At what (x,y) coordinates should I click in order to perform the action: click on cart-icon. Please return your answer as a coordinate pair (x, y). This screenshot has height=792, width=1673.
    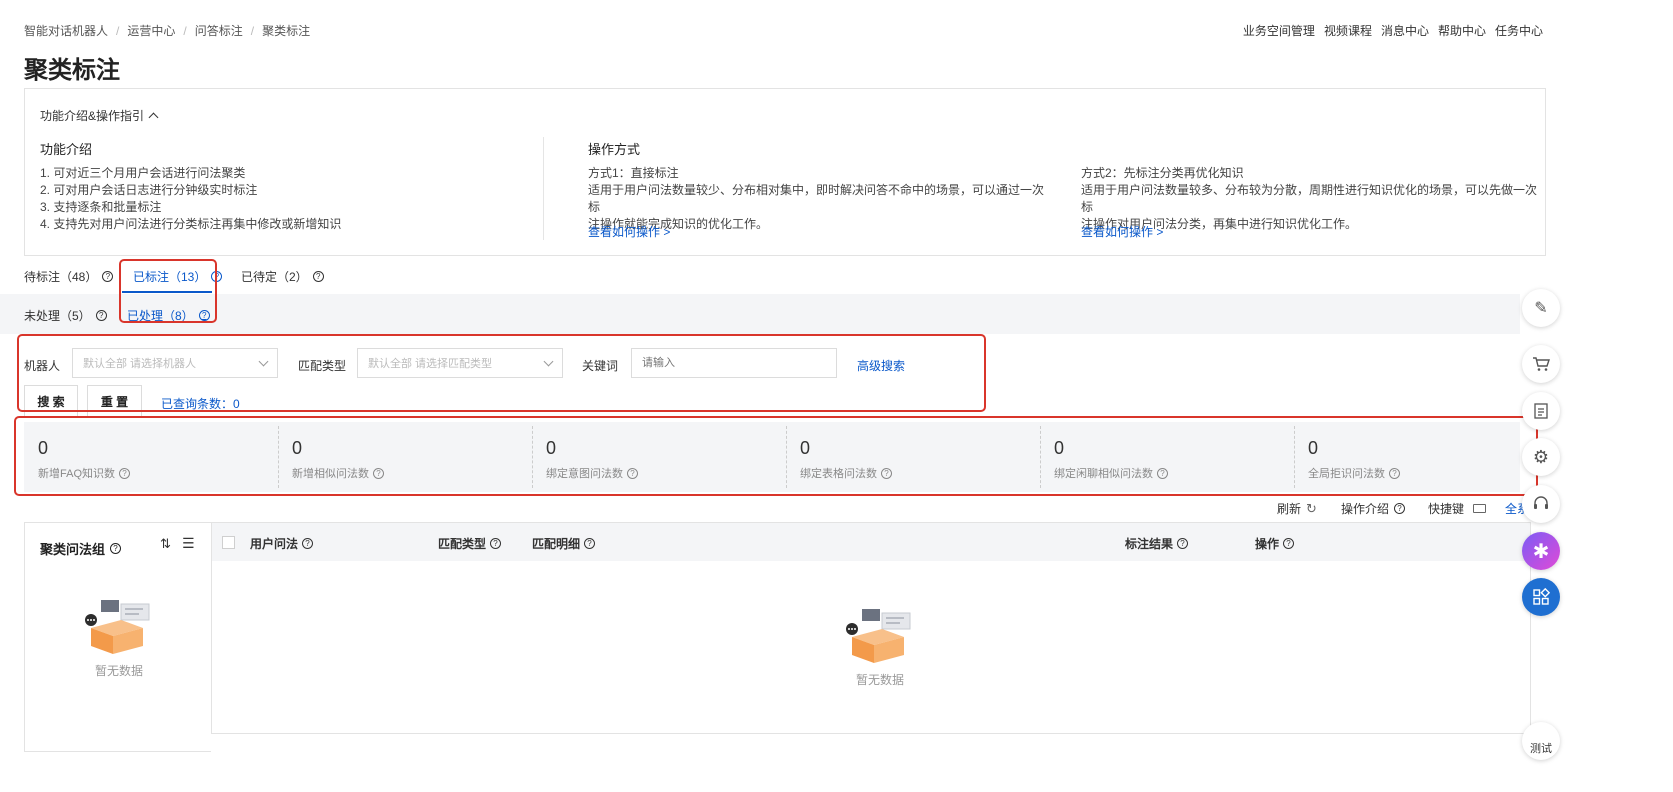
    Looking at the image, I should click on (1541, 364).